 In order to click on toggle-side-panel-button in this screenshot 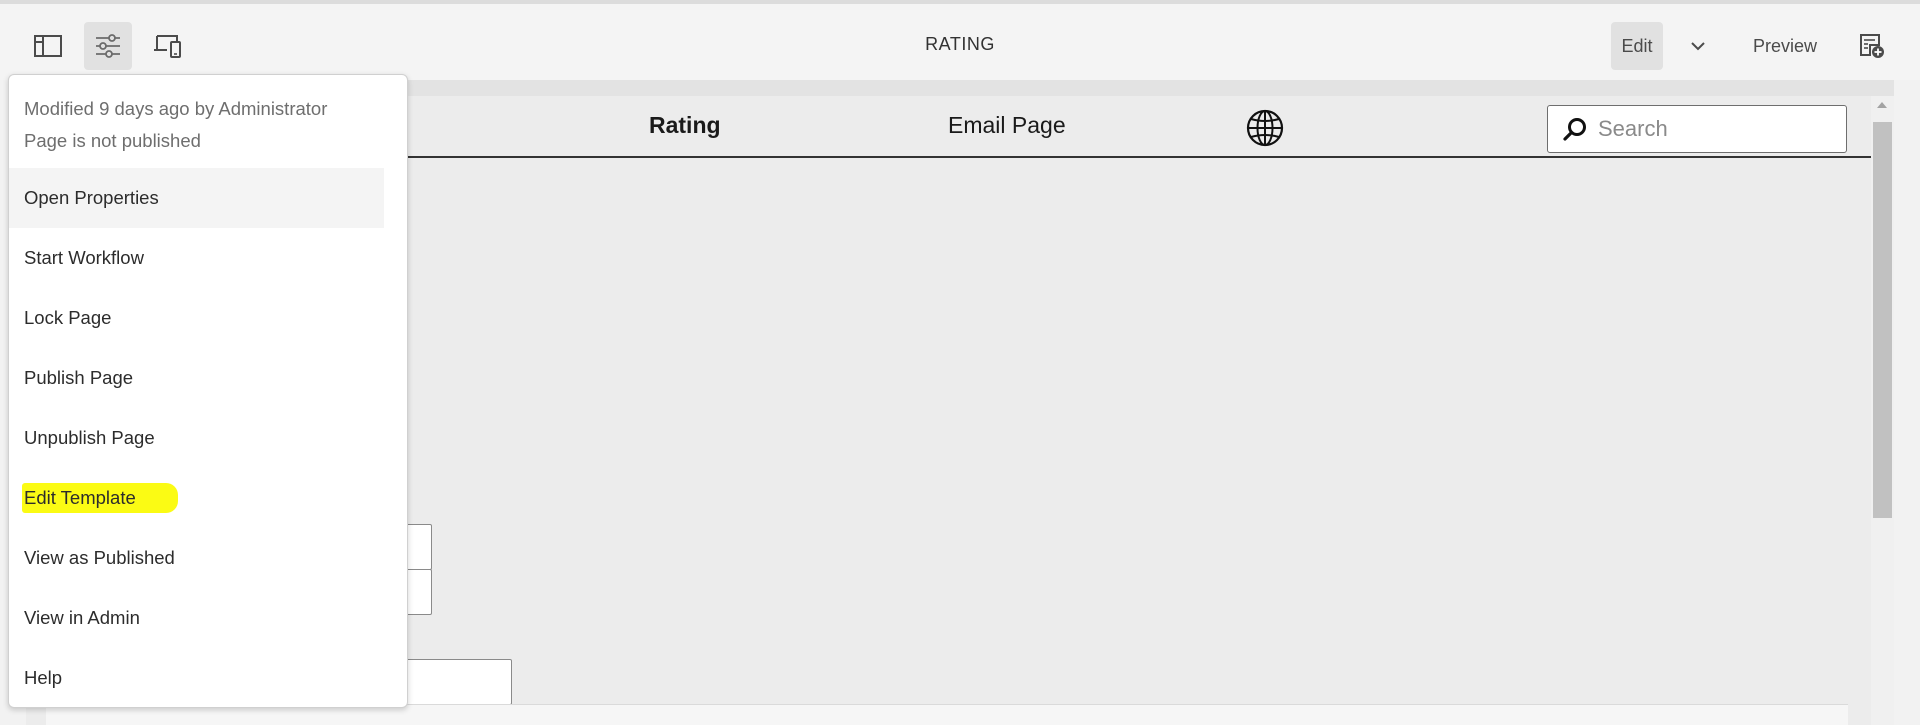, I will do `click(48, 46)`.